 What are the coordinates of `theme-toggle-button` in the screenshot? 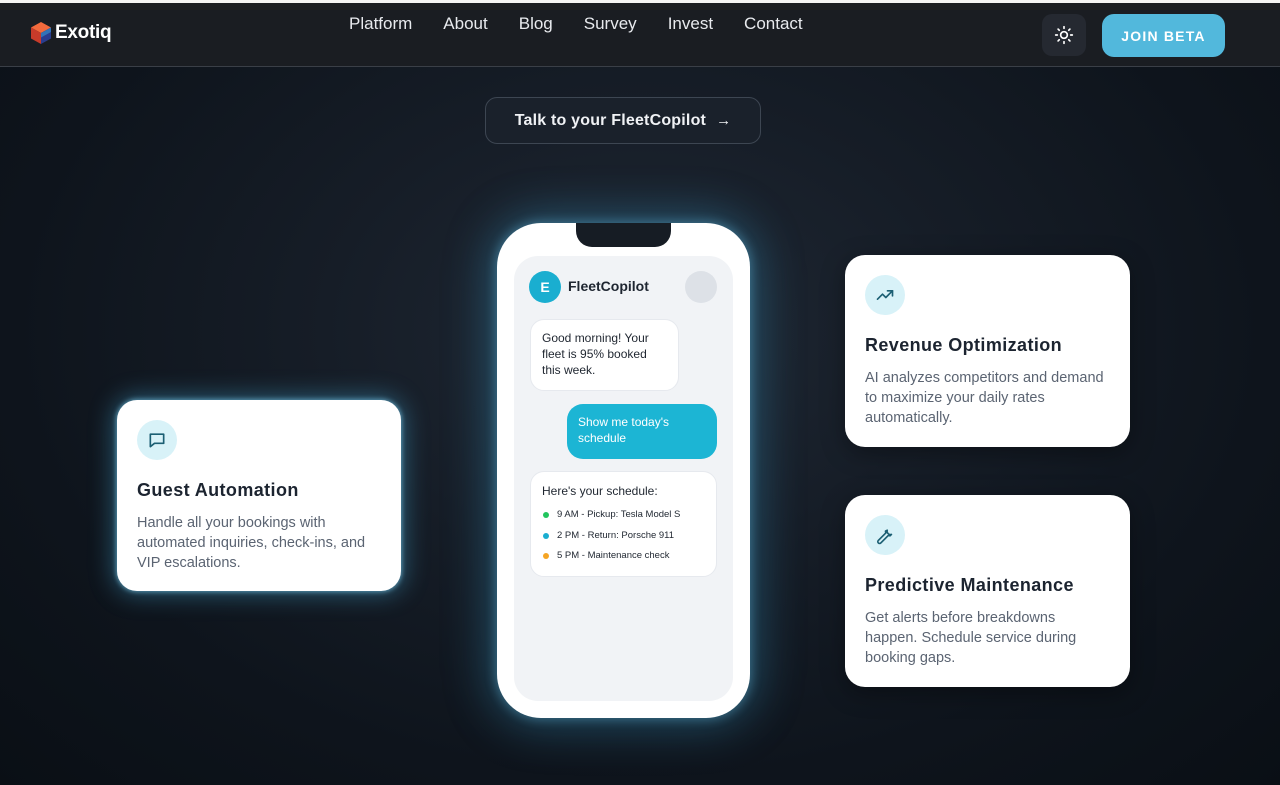 It's located at (1064, 35).